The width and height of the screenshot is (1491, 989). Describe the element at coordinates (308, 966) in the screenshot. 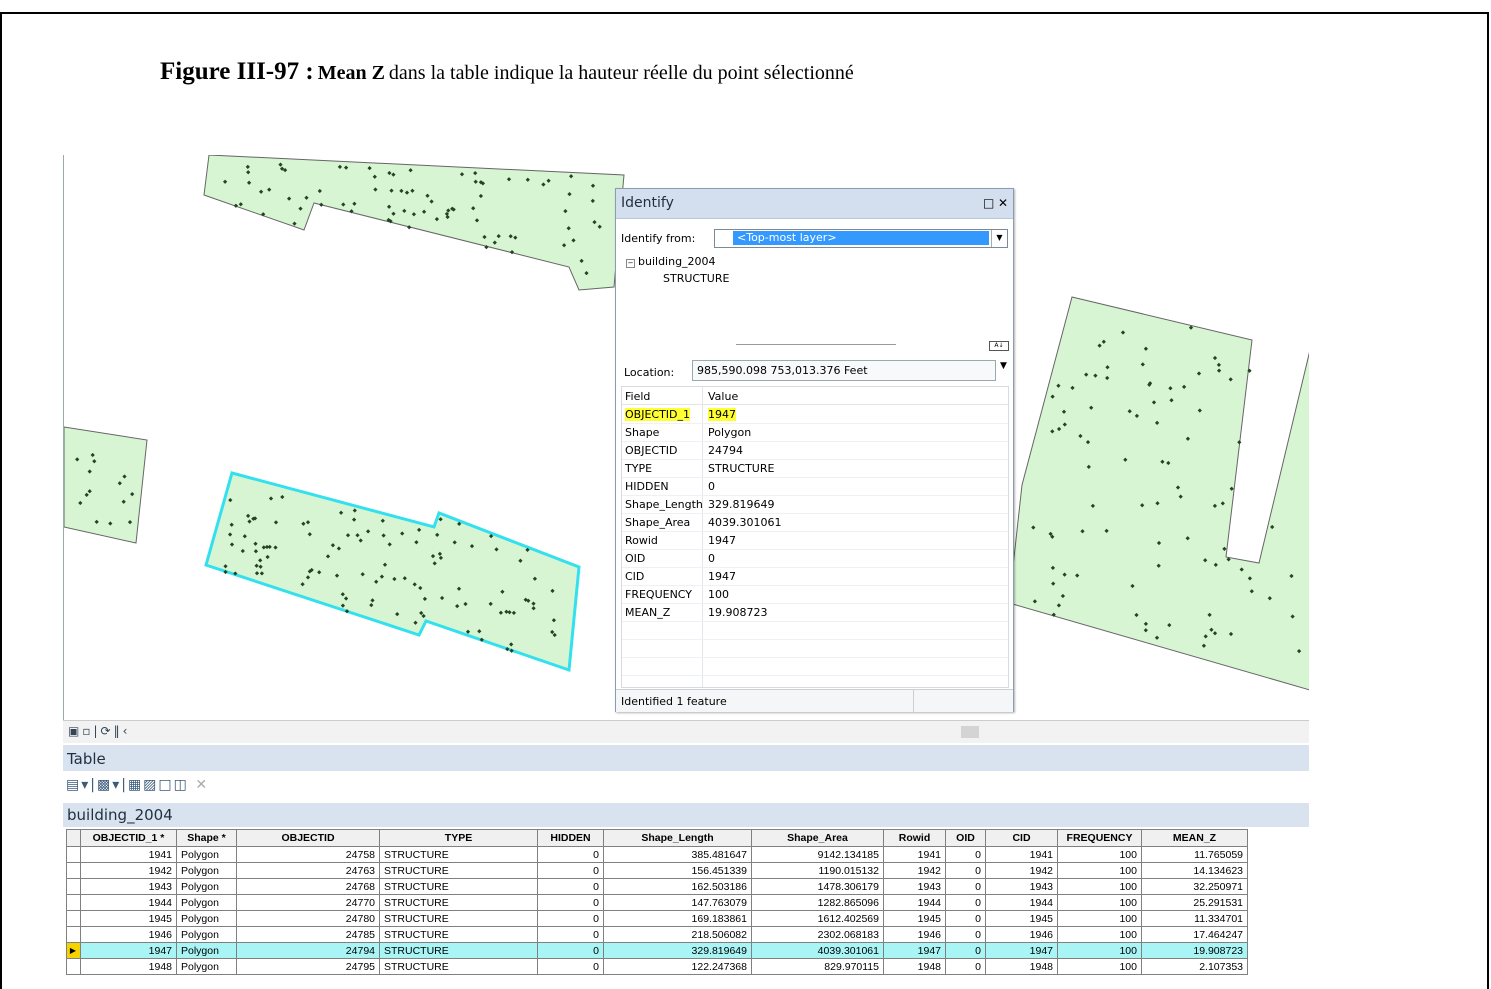

I see `table-cell: 24795` at that location.